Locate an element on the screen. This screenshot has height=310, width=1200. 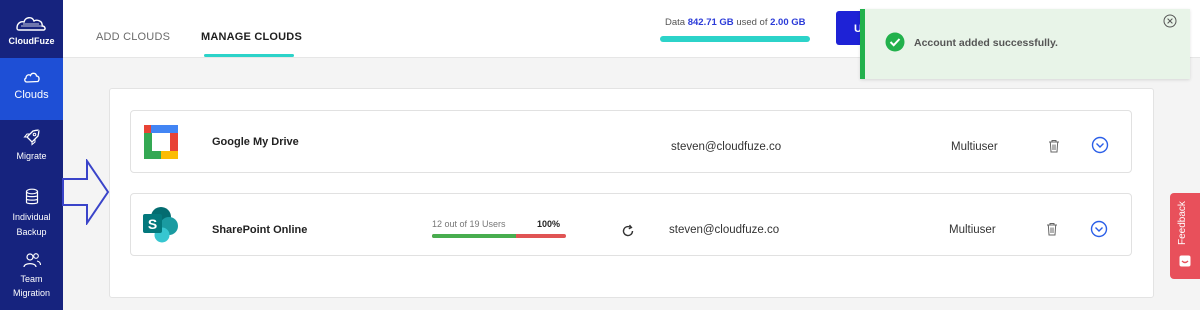
cloud-icon is located at coordinates (31, 77).